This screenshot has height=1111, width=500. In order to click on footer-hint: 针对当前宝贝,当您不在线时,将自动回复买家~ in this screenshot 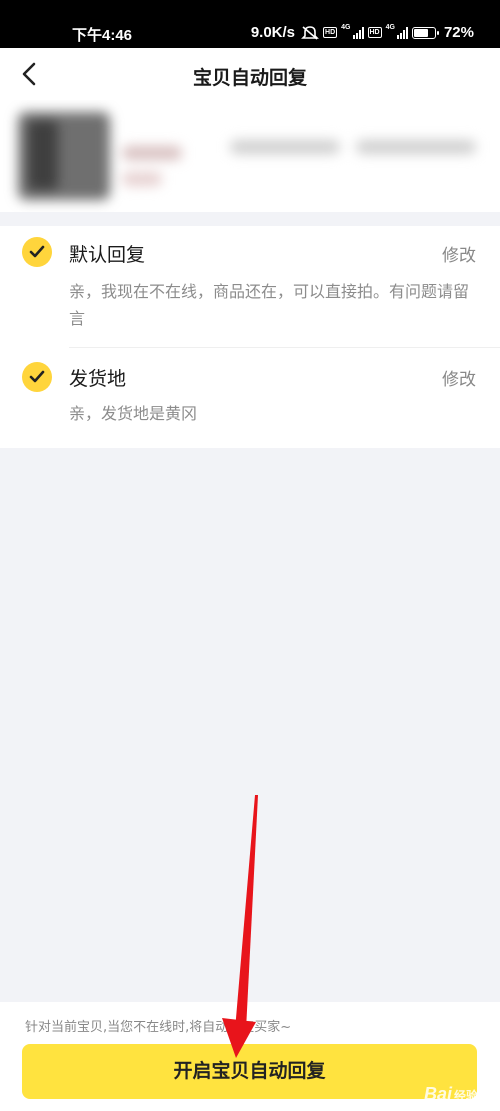, I will do `click(158, 1027)`.